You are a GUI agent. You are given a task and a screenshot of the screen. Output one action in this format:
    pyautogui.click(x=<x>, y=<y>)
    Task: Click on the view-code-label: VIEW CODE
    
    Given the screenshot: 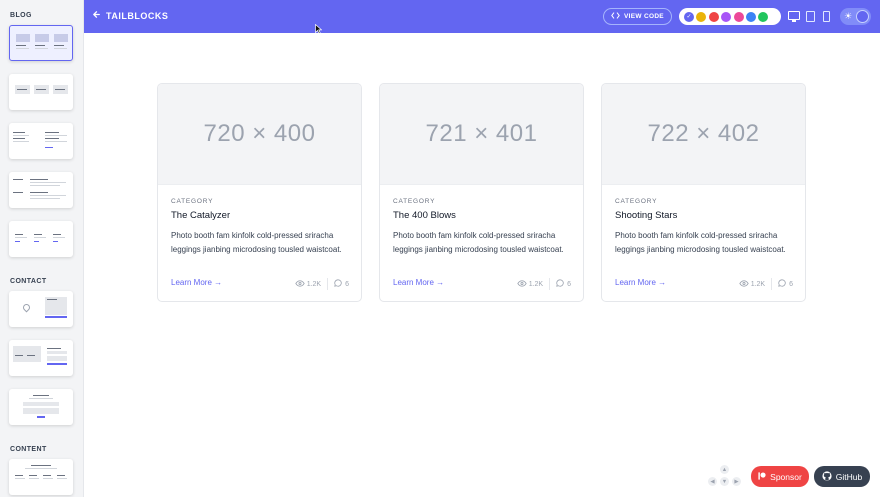 What is the action you would take?
    pyautogui.click(x=644, y=16)
    